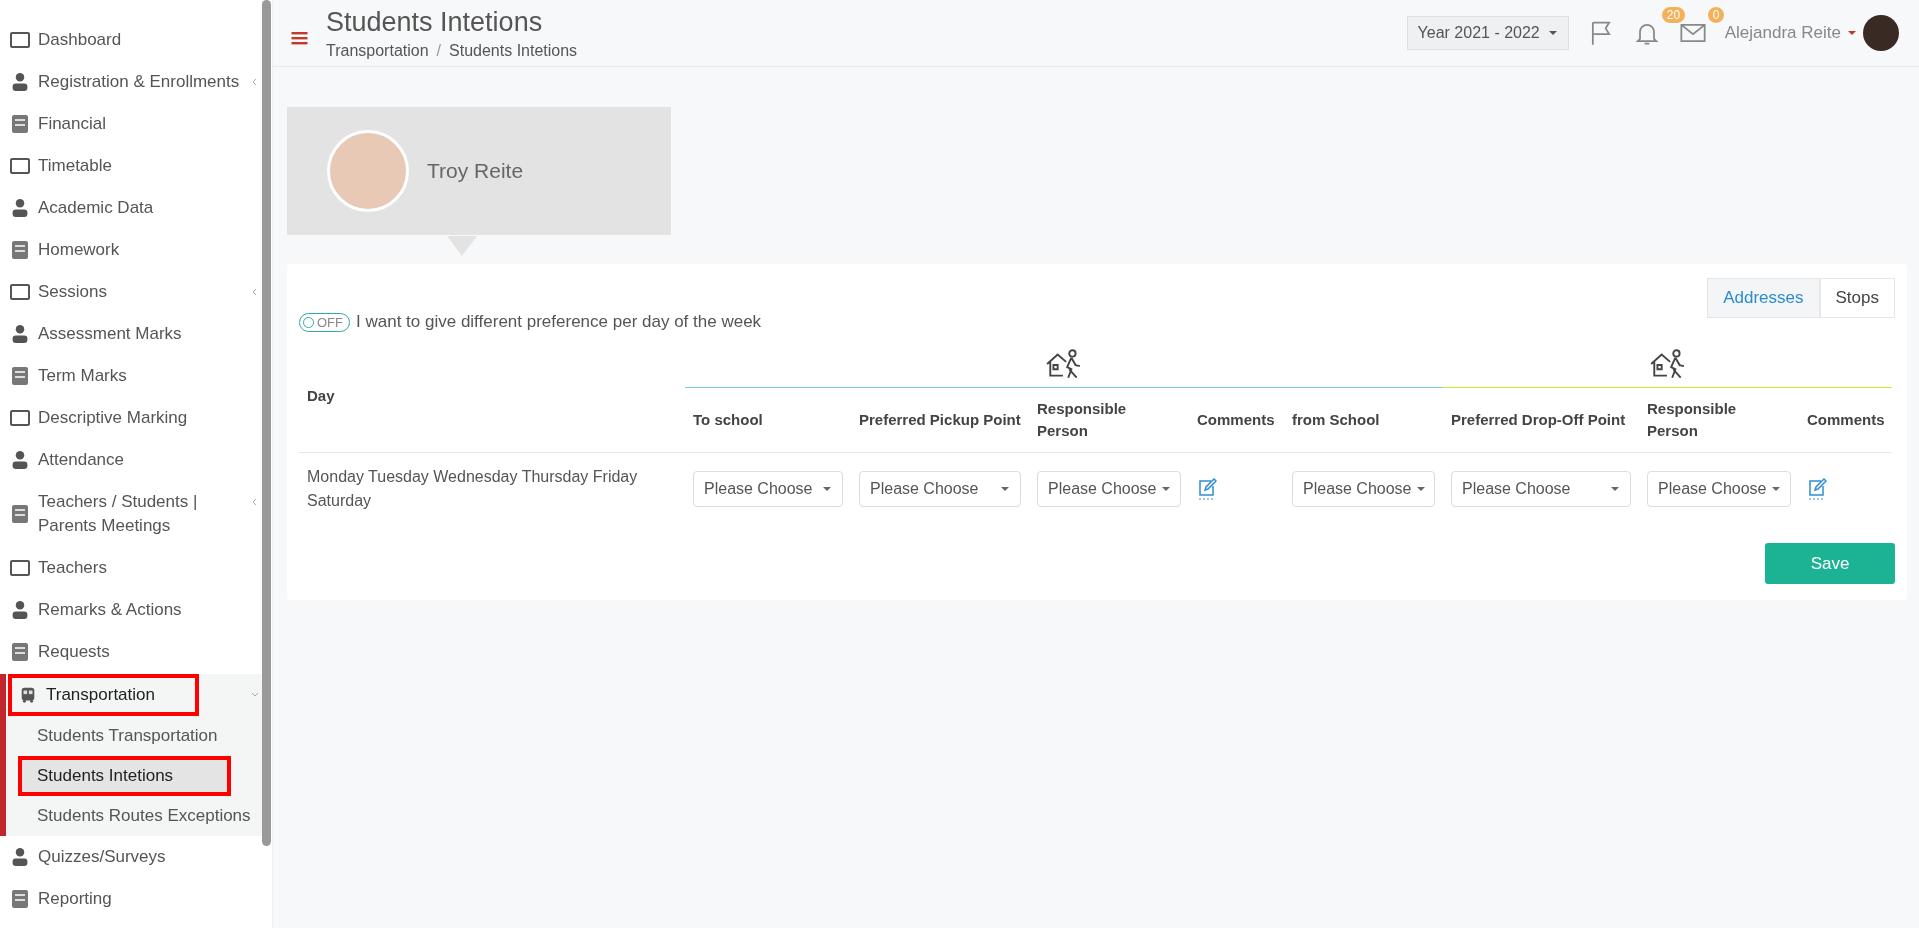  What do you see at coordinates (95, 334) in the screenshot?
I see `sidebar-item: Assessment Marks` at bounding box center [95, 334].